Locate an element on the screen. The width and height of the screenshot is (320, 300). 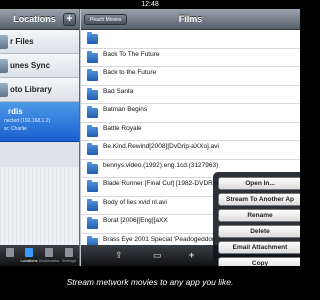
item-name: Be.Kind.Rewind[2008][DvDrip-aXXo].avi is located at coordinates (161, 146).